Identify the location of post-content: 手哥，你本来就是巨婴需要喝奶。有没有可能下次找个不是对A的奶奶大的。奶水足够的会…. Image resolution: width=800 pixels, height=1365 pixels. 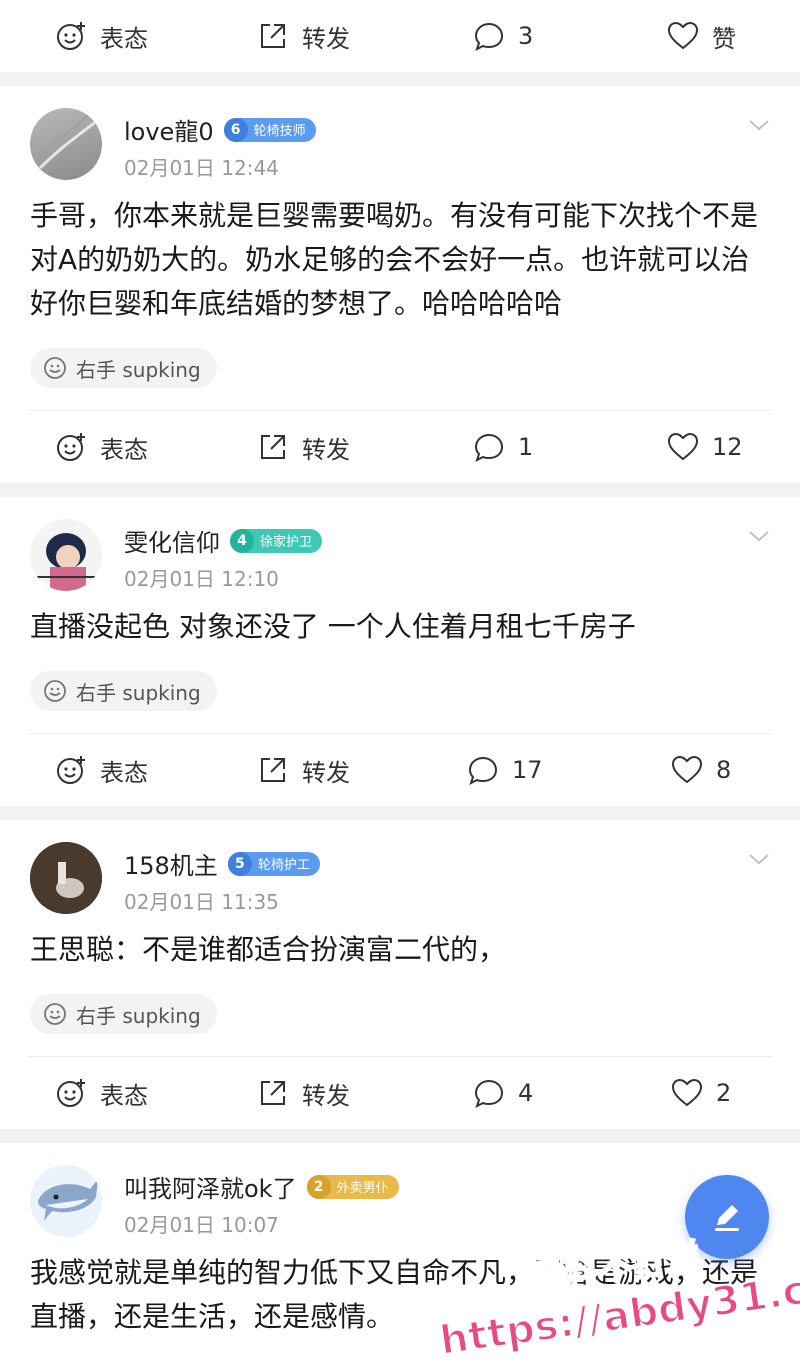
(394, 259).